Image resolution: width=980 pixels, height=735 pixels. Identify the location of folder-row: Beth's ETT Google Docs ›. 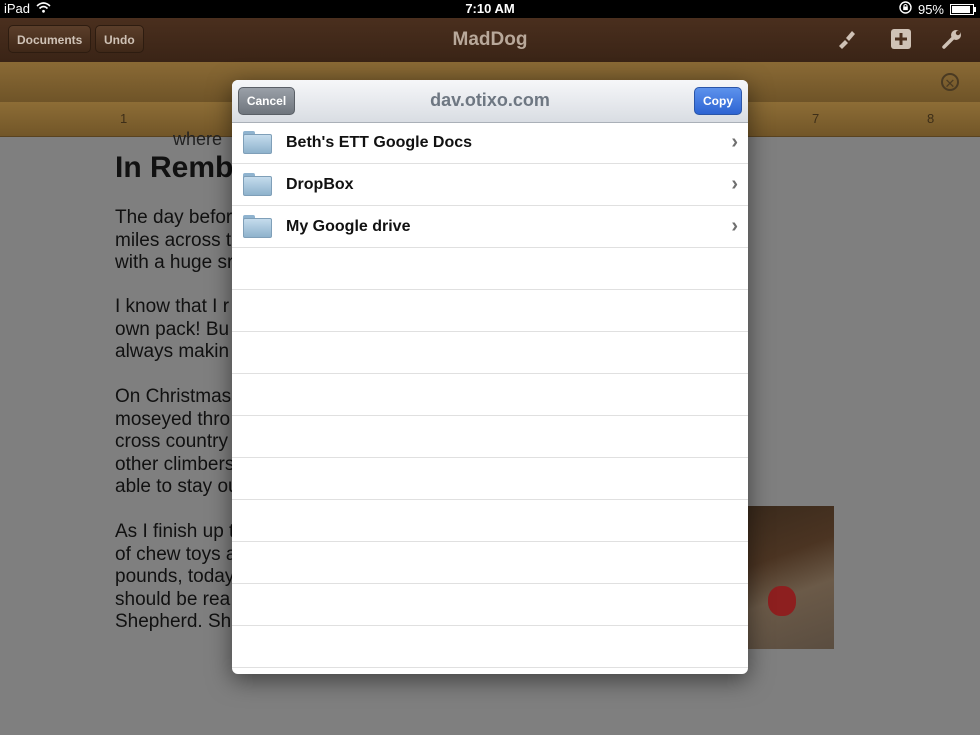
(490, 143).